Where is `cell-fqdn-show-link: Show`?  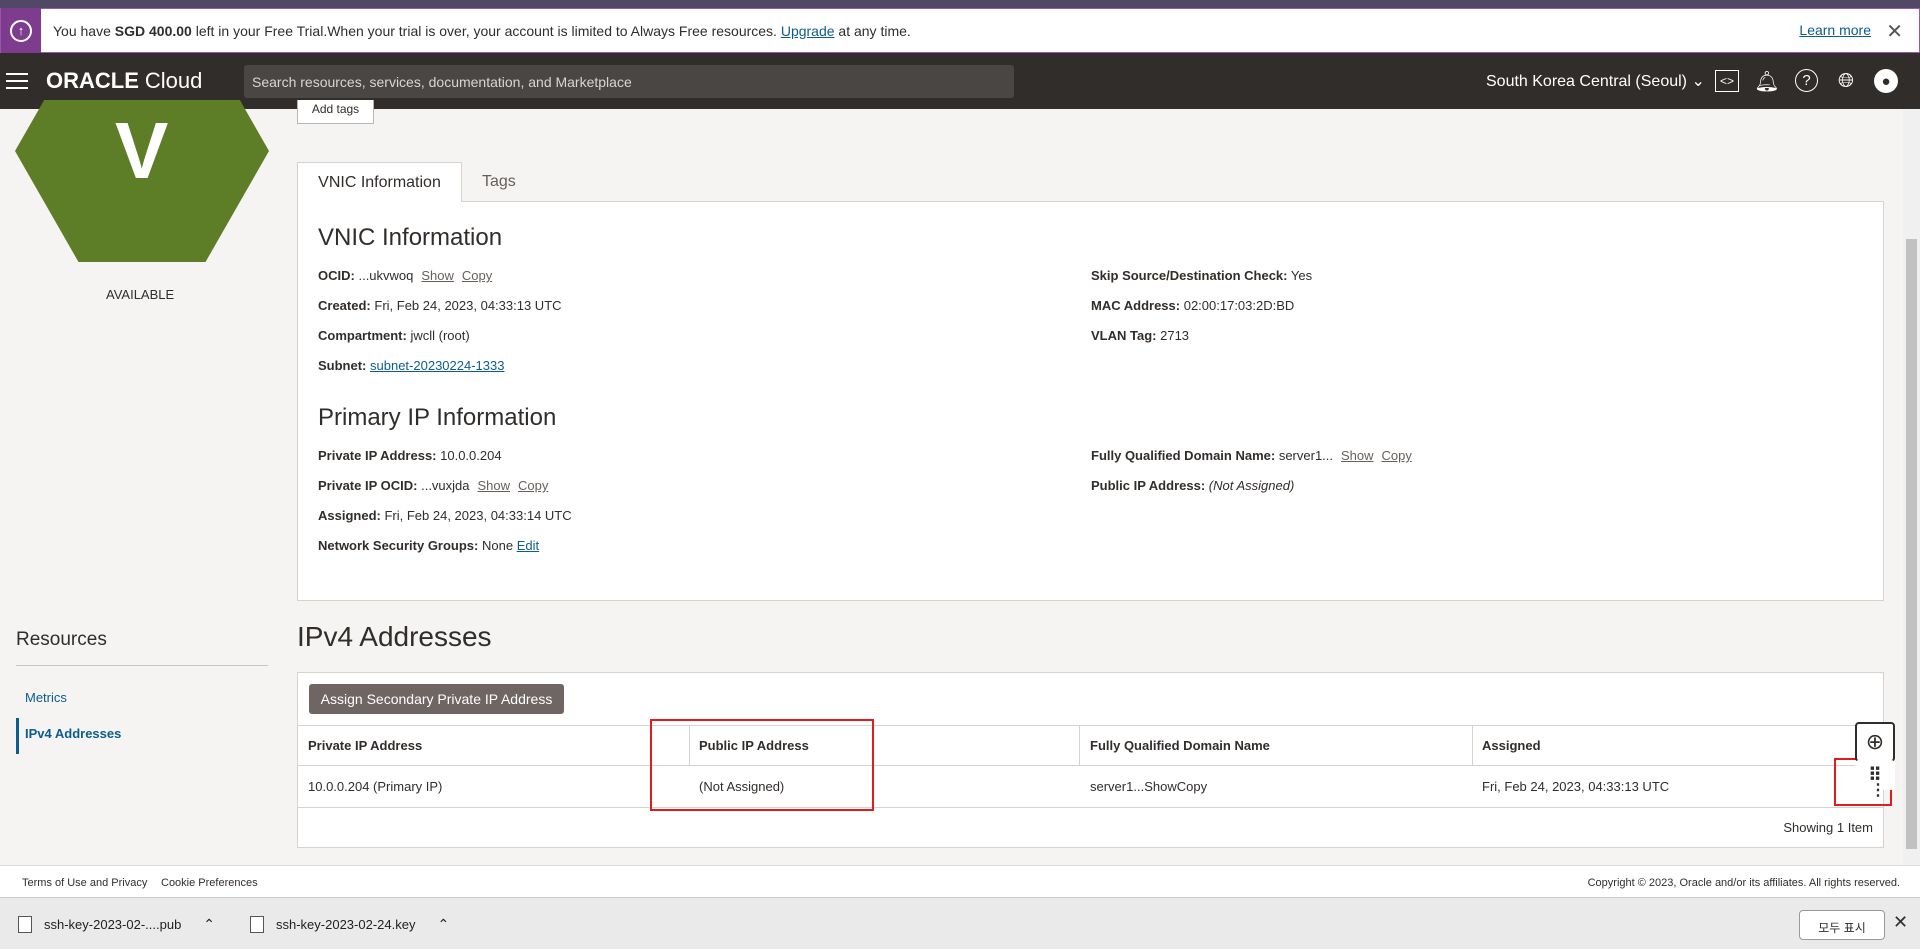 cell-fqdn-show-link: Show is located at coordinates (1160, 786).